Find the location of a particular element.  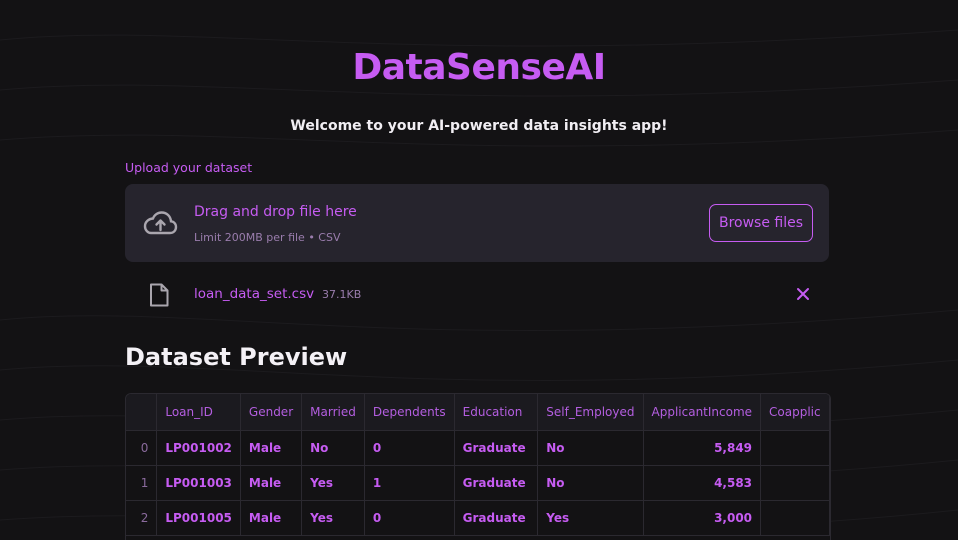

uploaded-file-row: loan_data_set.csv 37.1KB is located at coordinates (477, 295).